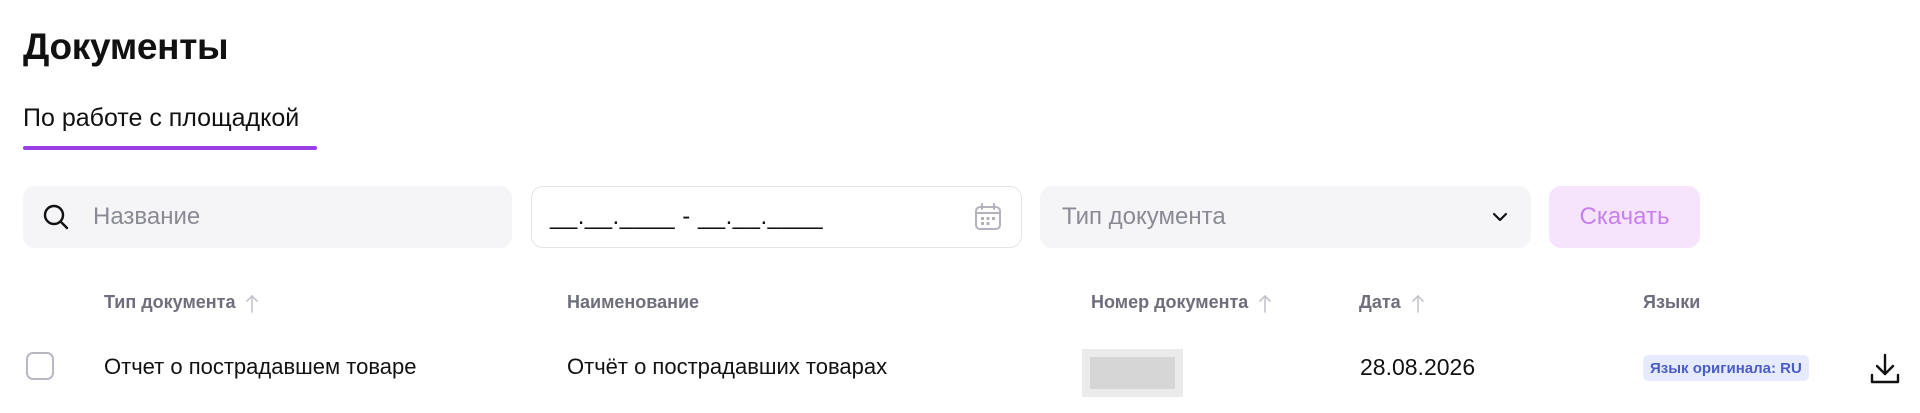 The image size is (1920, 413). Describe the element at coordinates (260, 366) in the screenshot. I see `cell-doc-type: Отчет о пострадавшем товаре` at that location.